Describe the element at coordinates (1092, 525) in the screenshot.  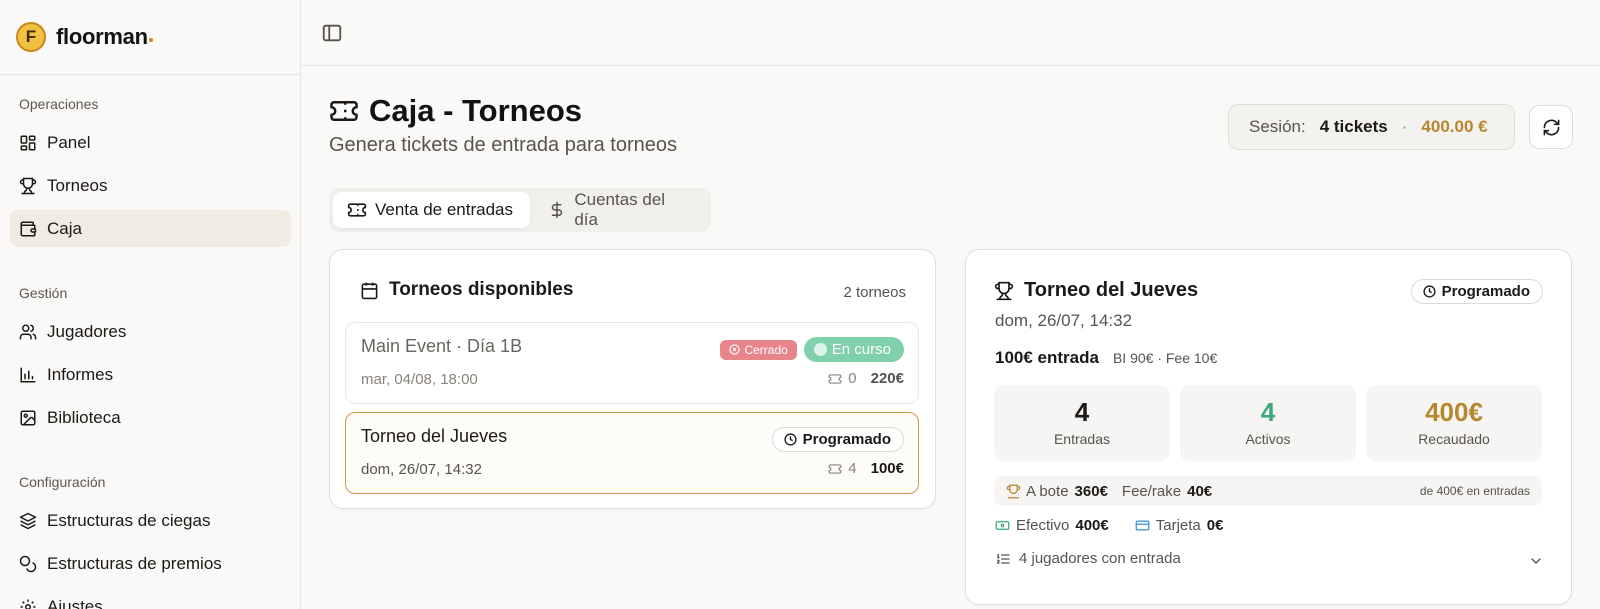
I see `cash-value: 400€` at that location.